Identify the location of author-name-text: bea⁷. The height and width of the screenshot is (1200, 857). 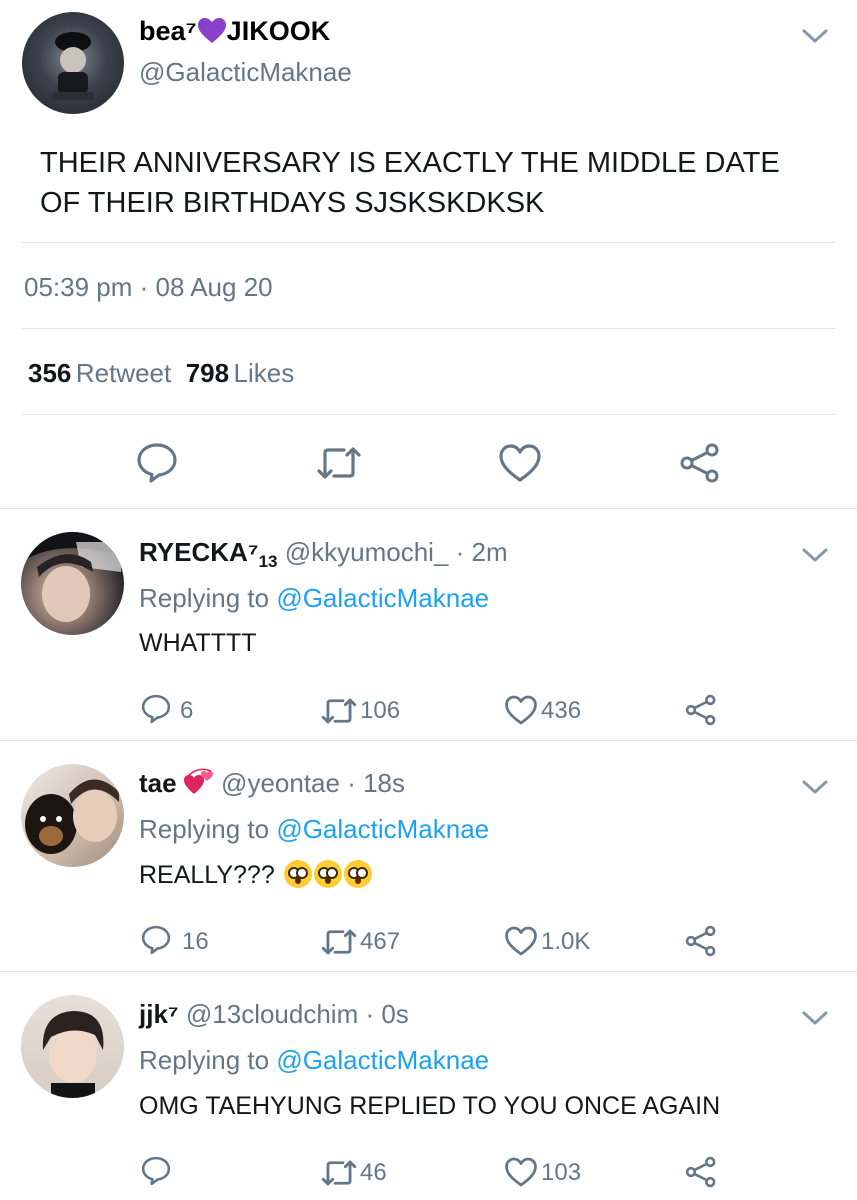
(168, 31).